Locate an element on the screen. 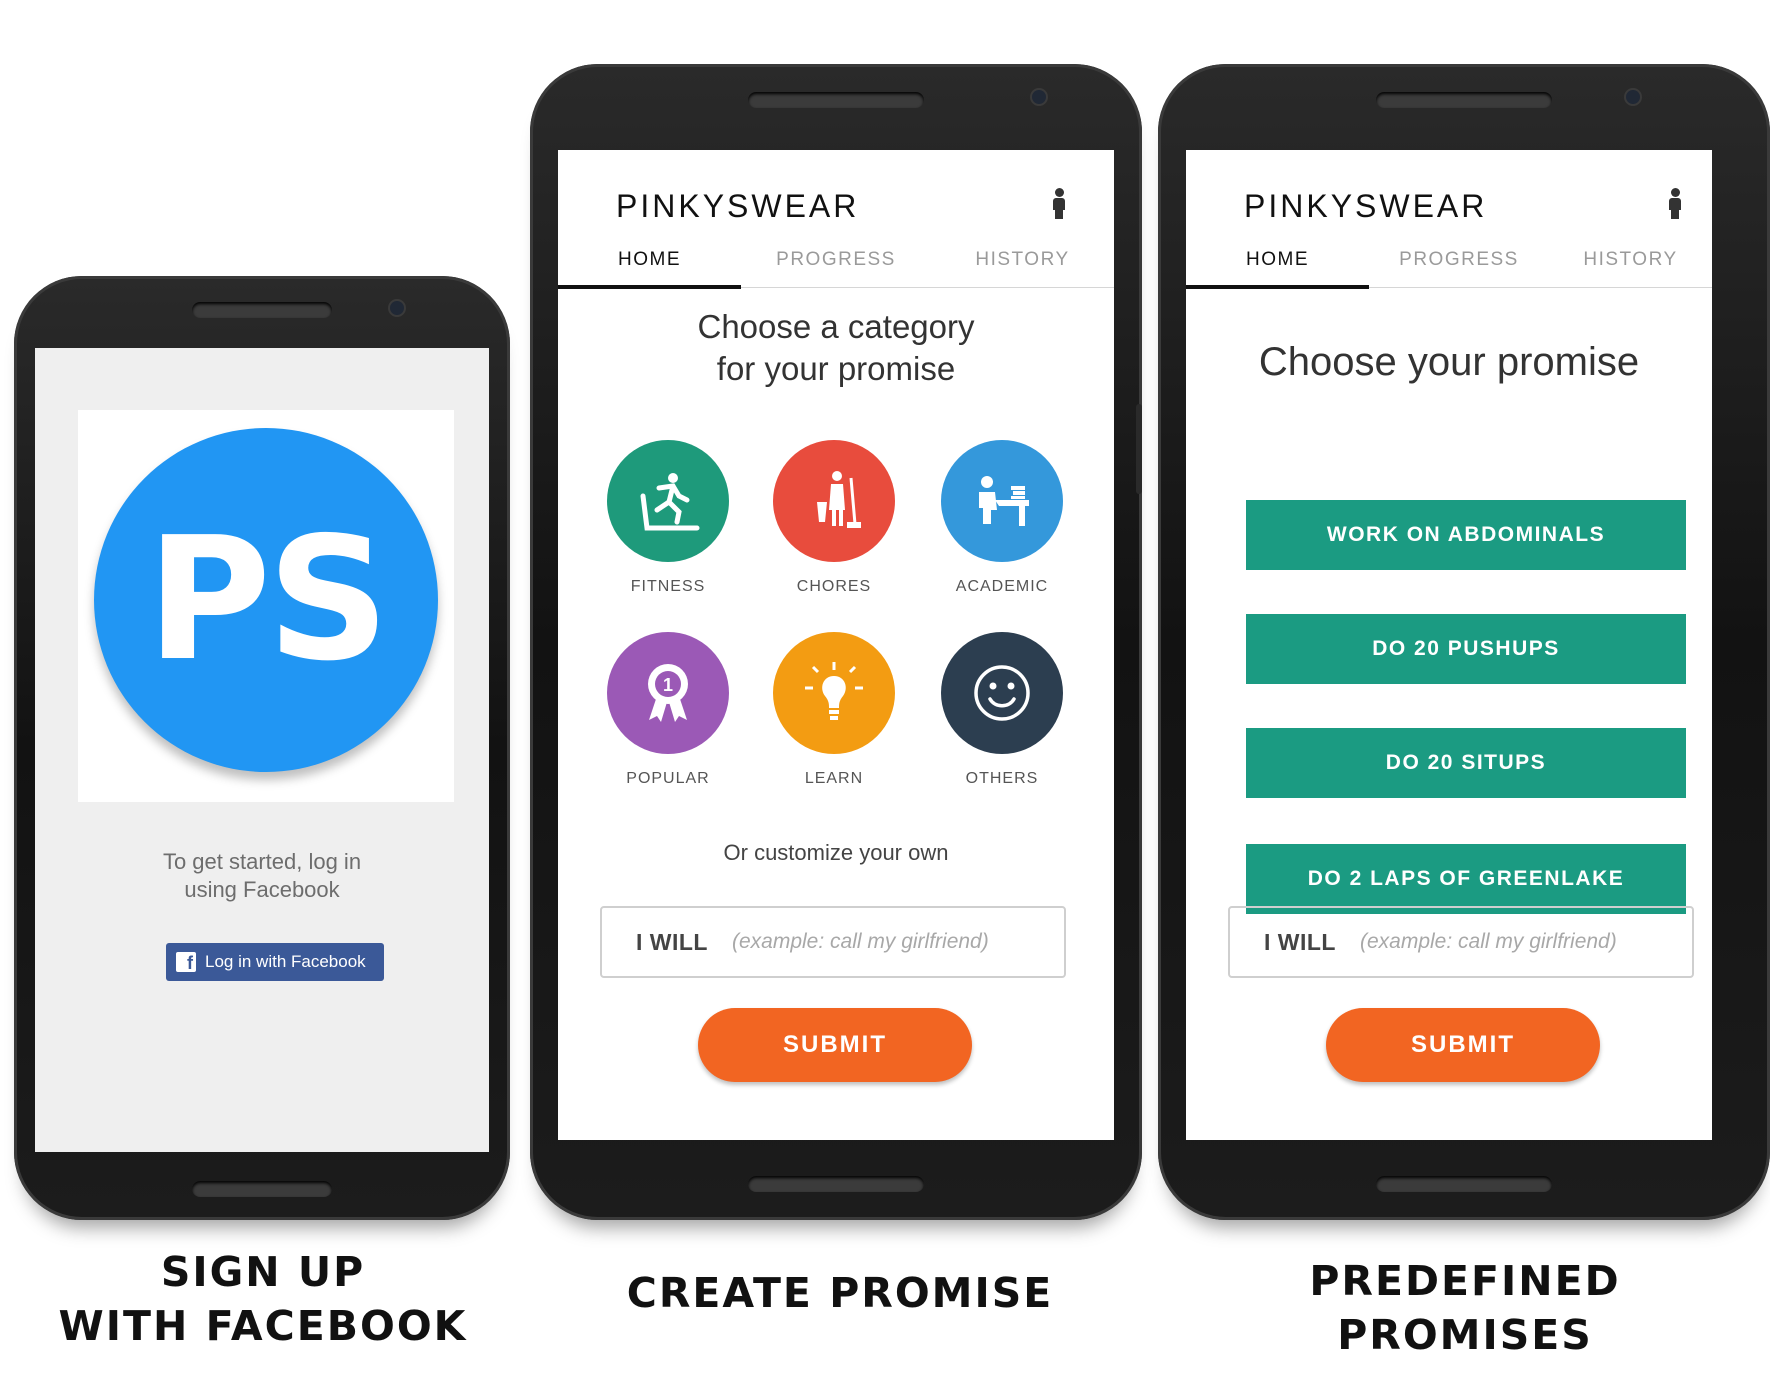 The image size is (1770, 1400). category-academic: ACADEMIC is located at coordinates (1002, 518).